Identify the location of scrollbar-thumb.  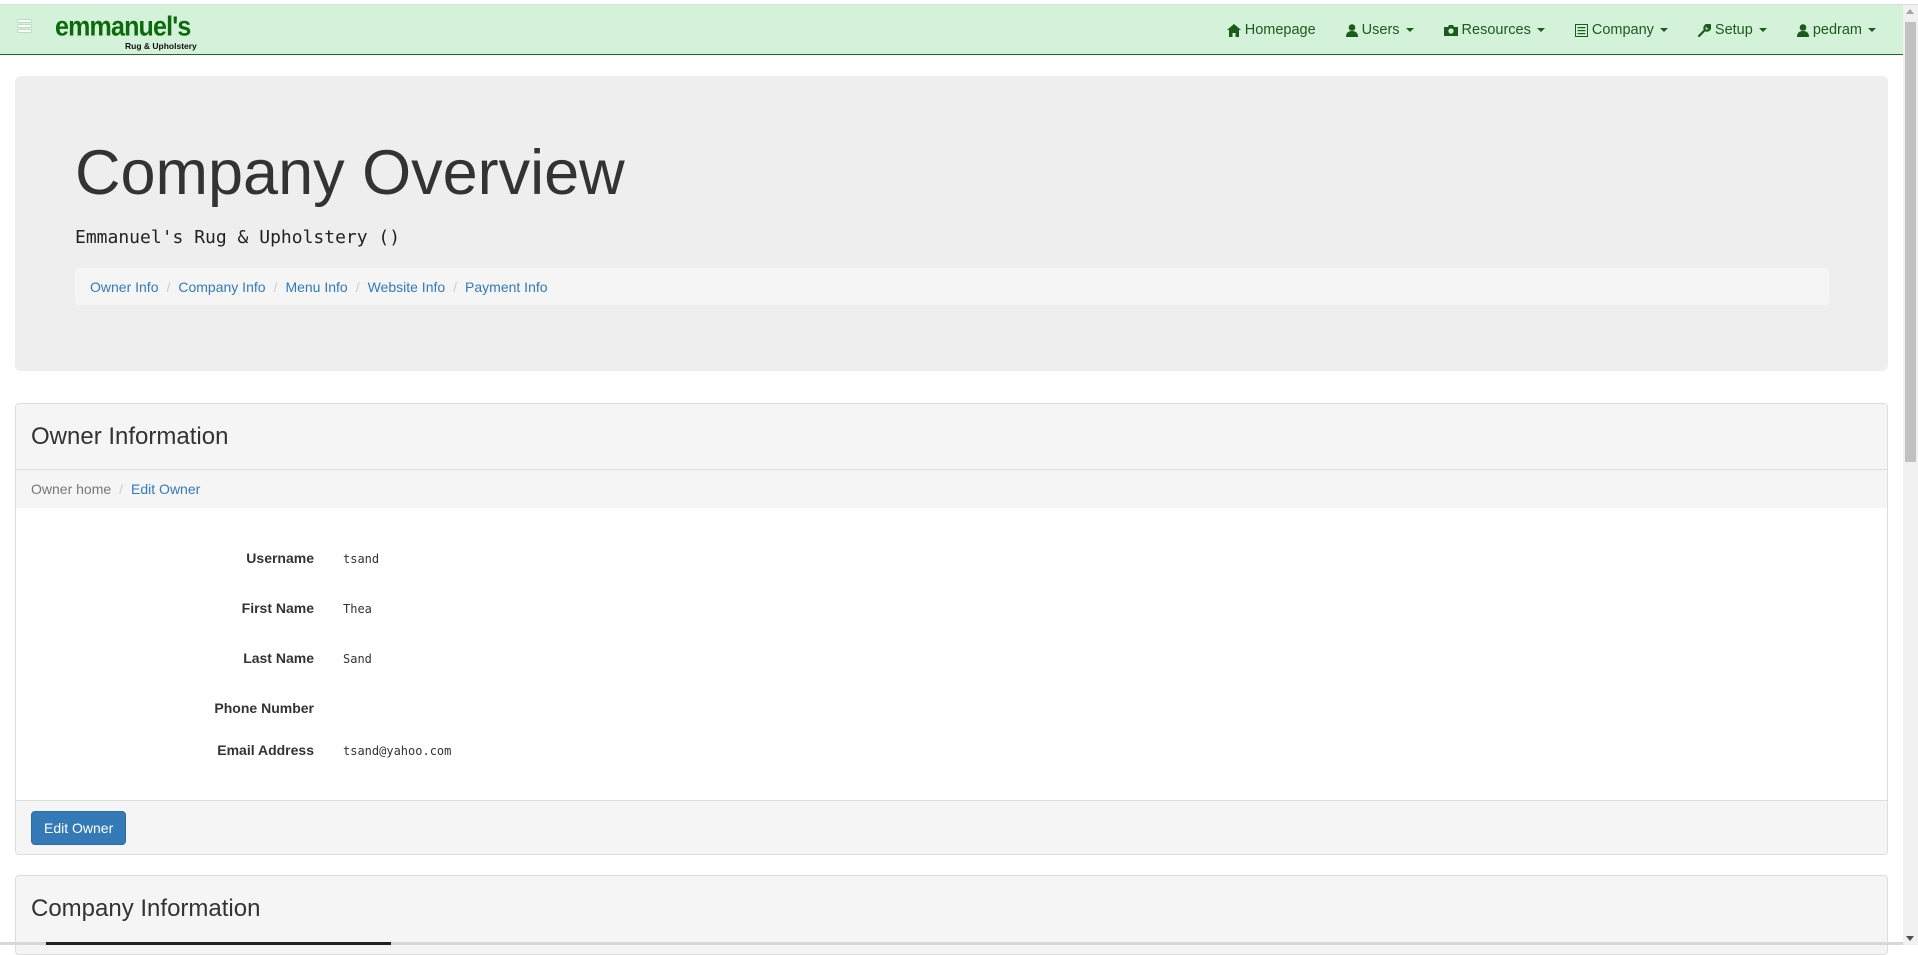
(1910, 242).